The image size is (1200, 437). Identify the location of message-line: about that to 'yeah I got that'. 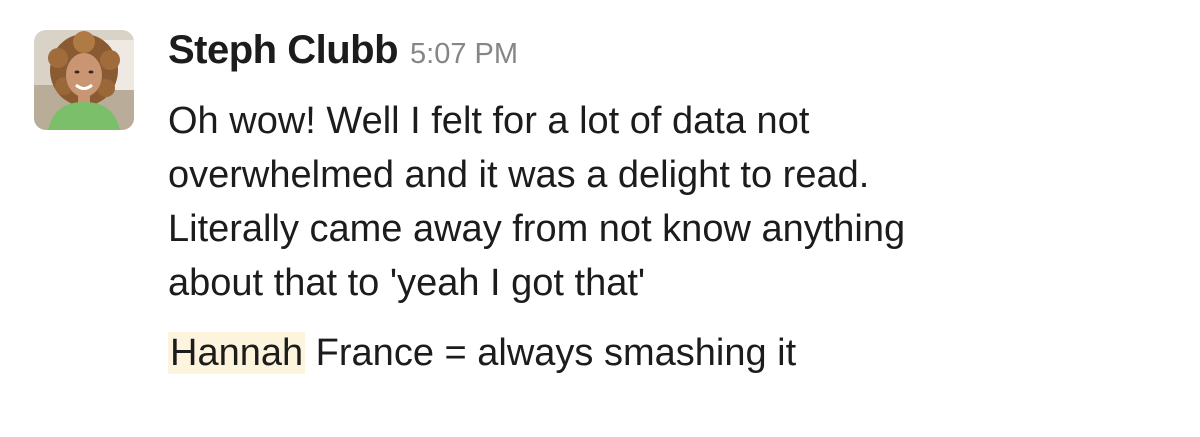
(407, 283).